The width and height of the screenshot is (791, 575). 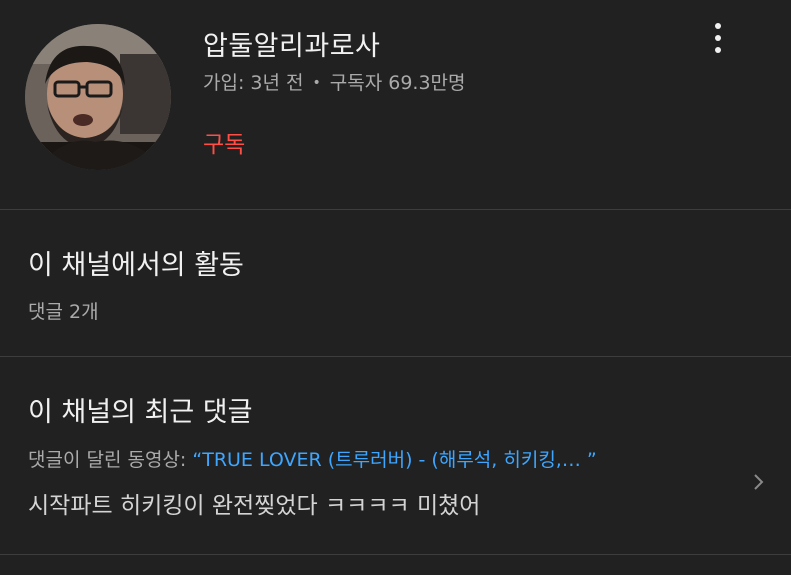 What do you see at coordinates (254, 506) in the screenshot?
I see `comment-text: 시작파트 히키킹이 완전찢었다 ㅋㅋㅋㅋ 미쳤어` at bounding box center [254, 506].